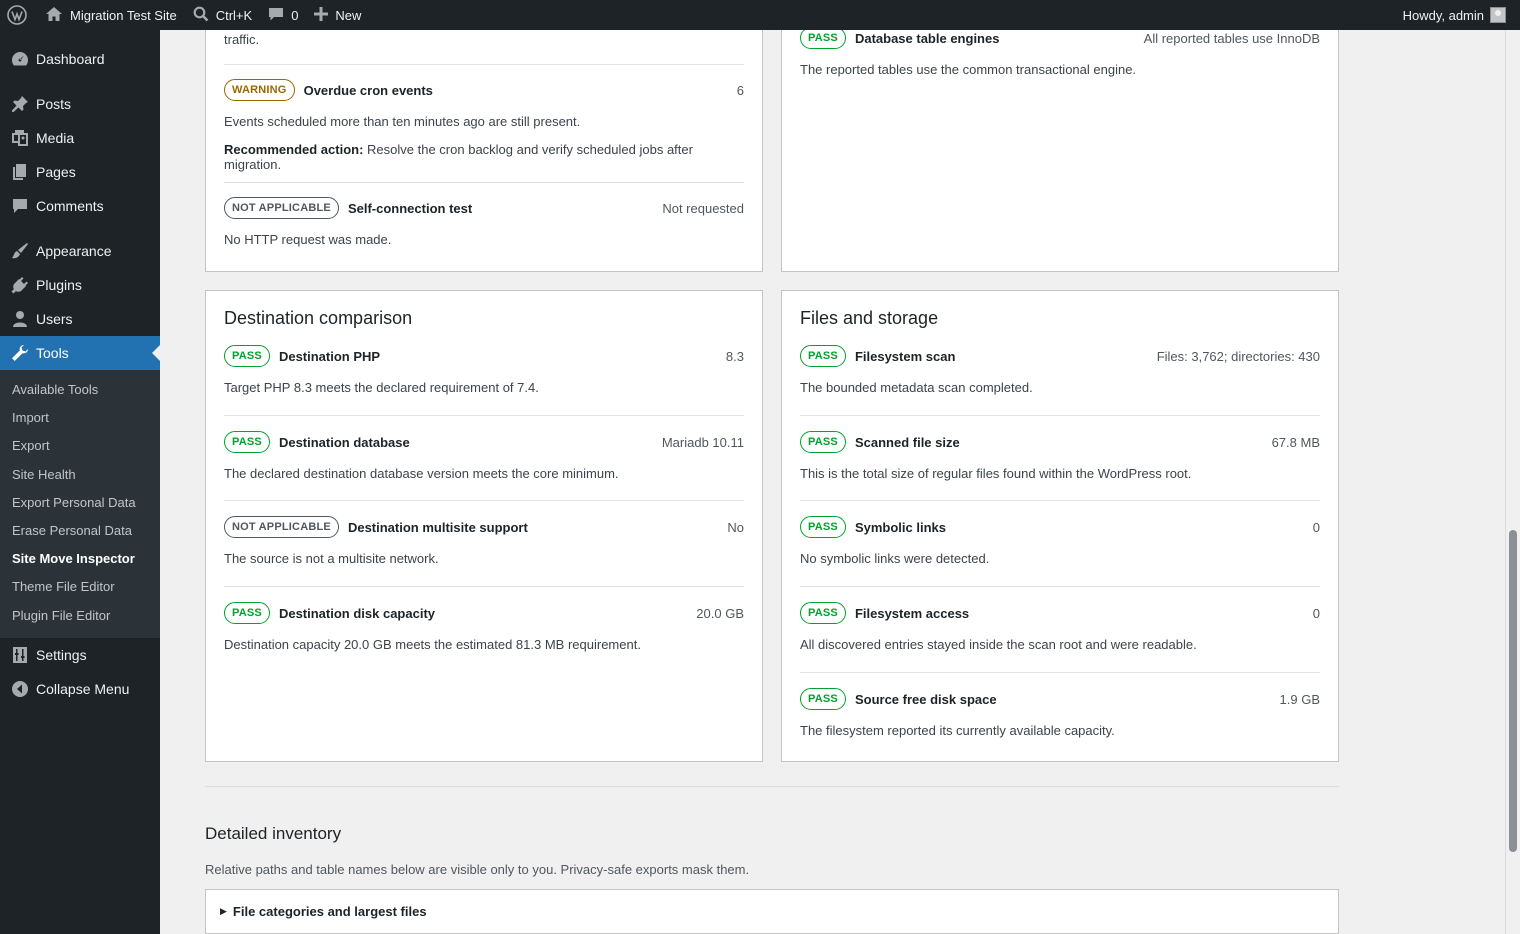 This screenshot has width=1520, height=934. Describe the element at coordinates (80, 391) in the screenshot. I see `submenu-item-available-tools: Available Tools` at that location.